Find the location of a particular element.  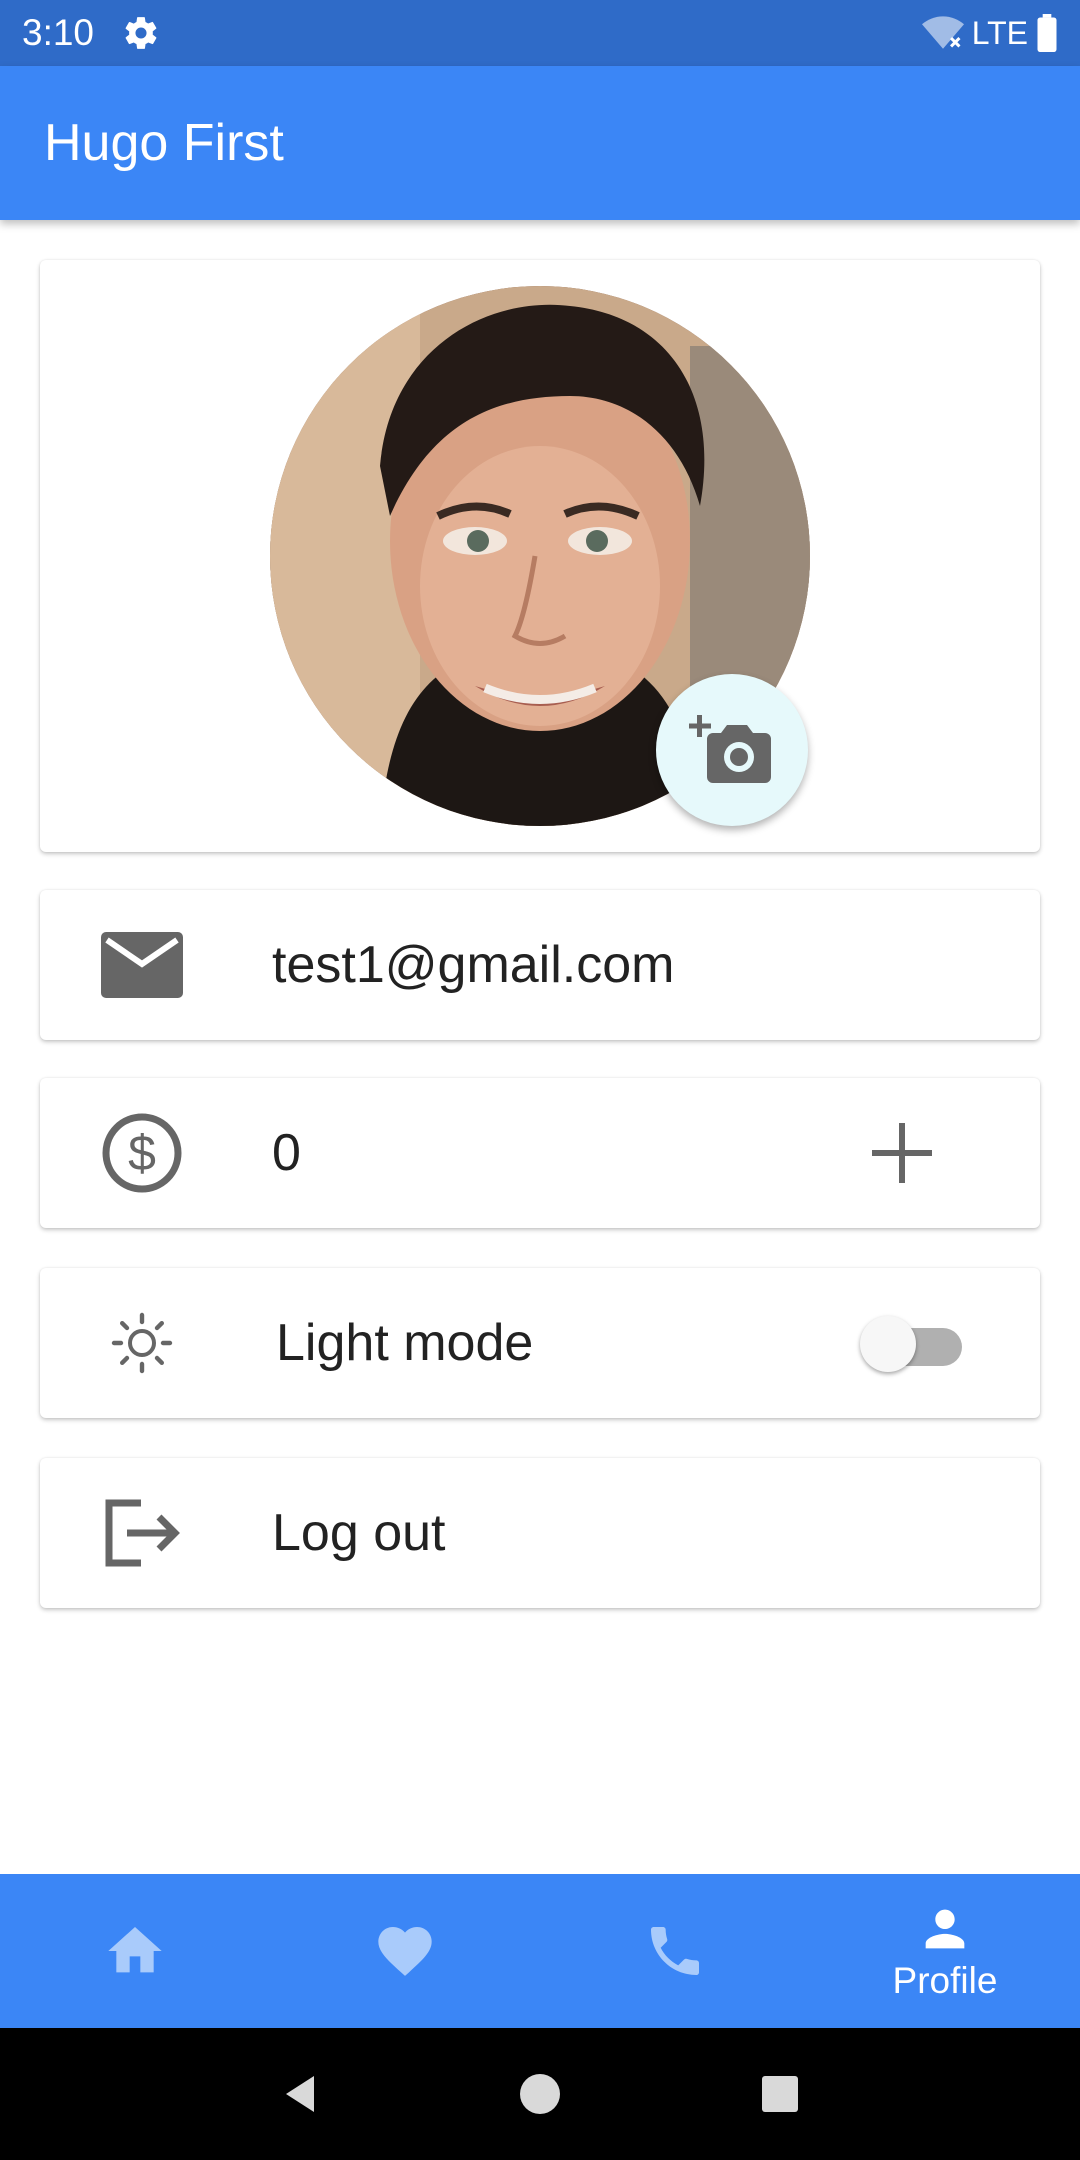

theme-label: Light mode is located at coordinates (405, 1343).